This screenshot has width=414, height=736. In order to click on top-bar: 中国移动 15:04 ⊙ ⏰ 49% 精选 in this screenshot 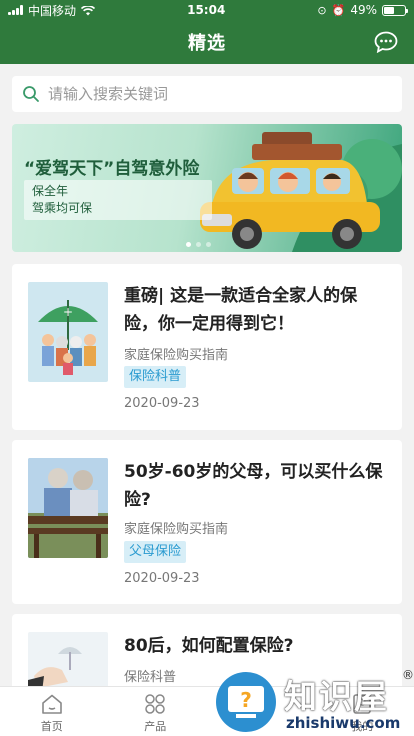, I will do `click(207, 32)`.